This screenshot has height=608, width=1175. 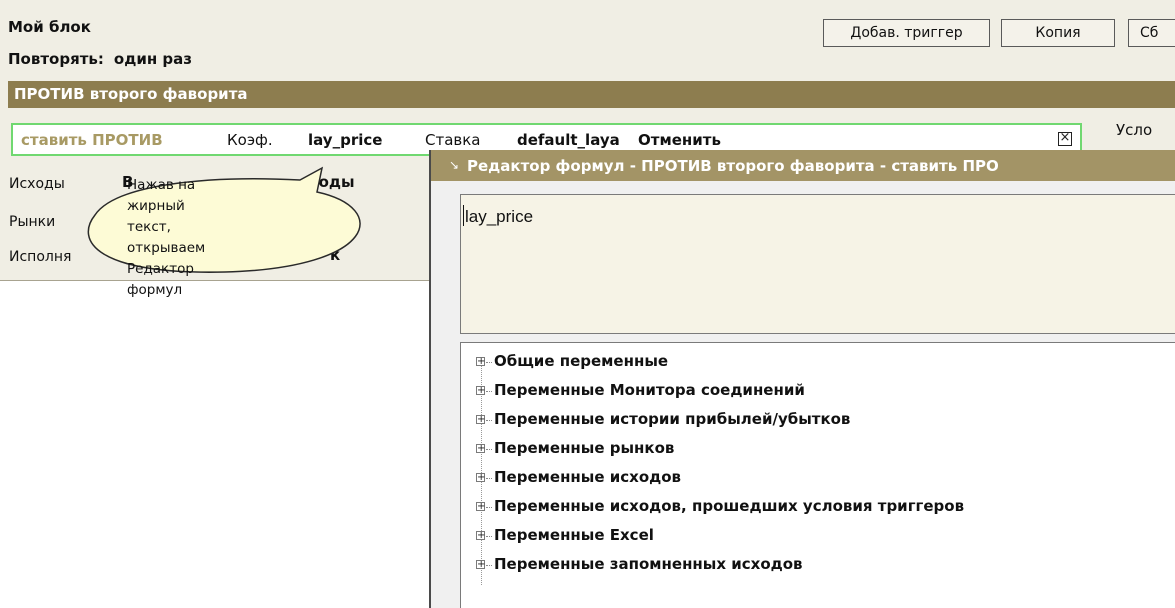 I want to click on formula-input: lay_price, so click(x=817, y=264).